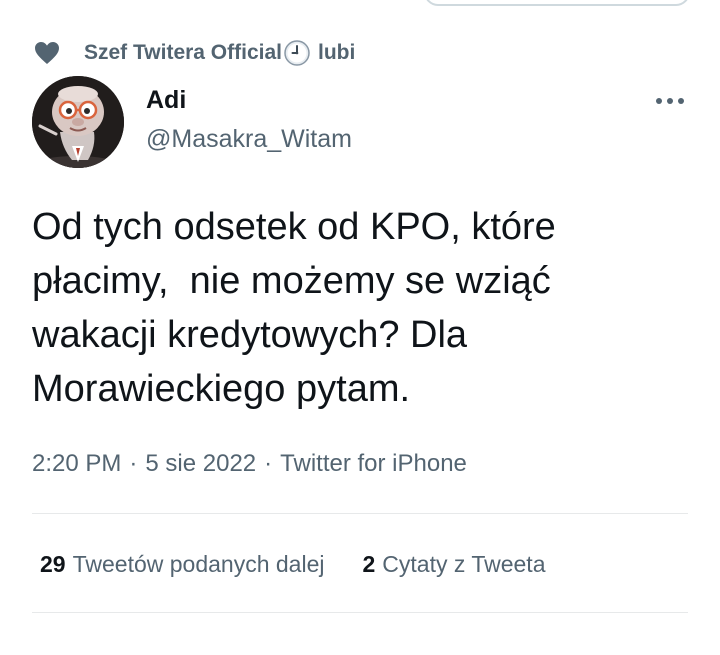 This screenshot has height=655, width=720. Describe the element at coordinates (297, 53) in the screenshot. I see `clock-icon` at that location.